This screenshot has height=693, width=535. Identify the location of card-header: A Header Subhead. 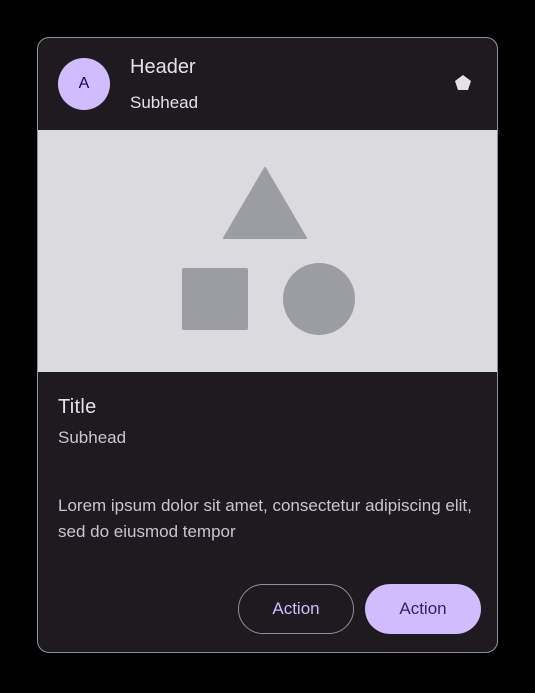
(267, 84).